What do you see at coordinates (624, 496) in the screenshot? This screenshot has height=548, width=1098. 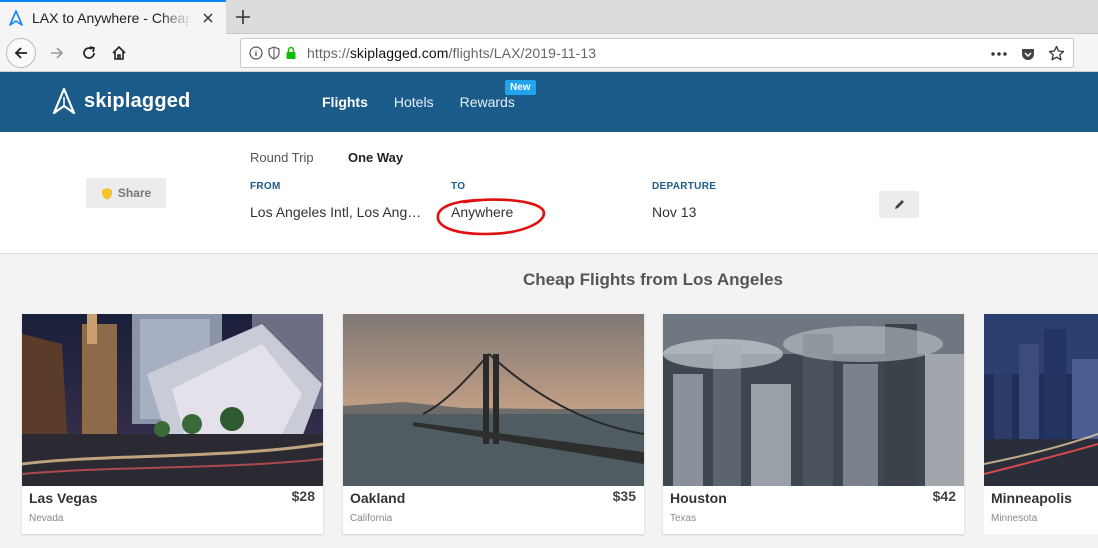 I see `card-price: $35` at bounding box center [624, 496].